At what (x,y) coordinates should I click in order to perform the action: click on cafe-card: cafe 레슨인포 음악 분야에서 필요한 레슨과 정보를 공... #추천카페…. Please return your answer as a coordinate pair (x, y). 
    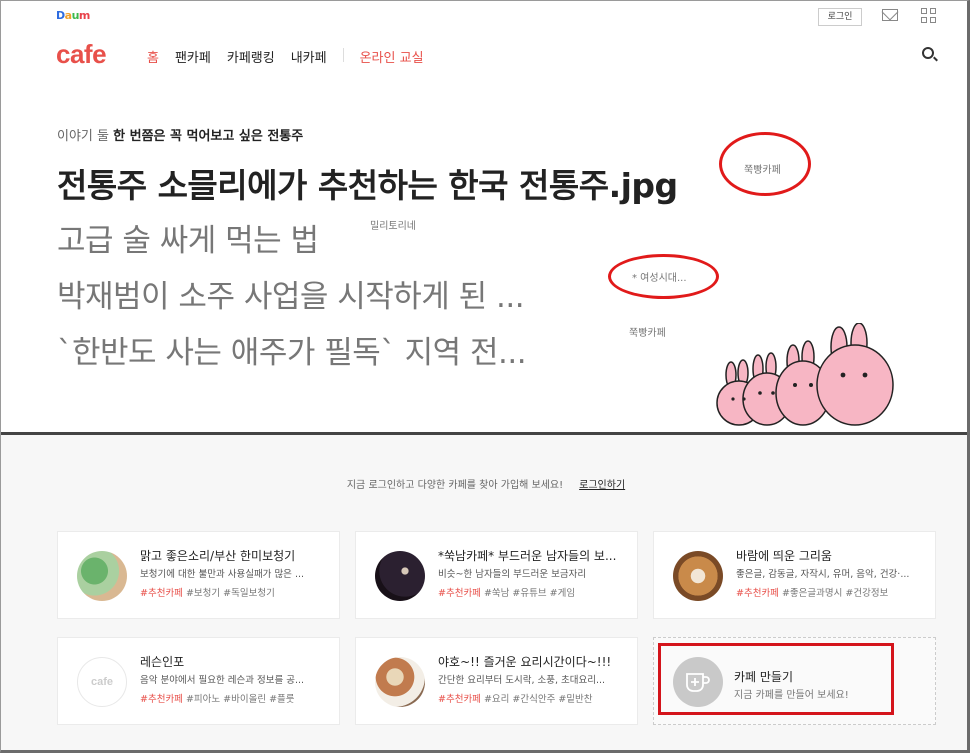
    Looking at the image, I should click on (198, 681).